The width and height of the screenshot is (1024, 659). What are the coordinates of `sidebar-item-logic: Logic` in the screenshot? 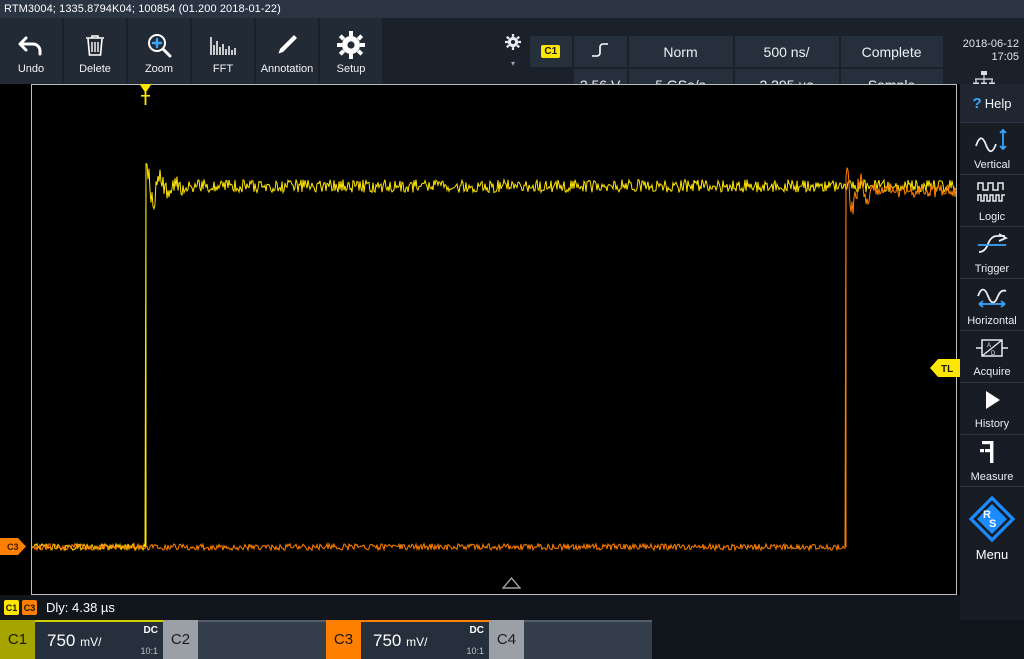 It's located at (992, 201).